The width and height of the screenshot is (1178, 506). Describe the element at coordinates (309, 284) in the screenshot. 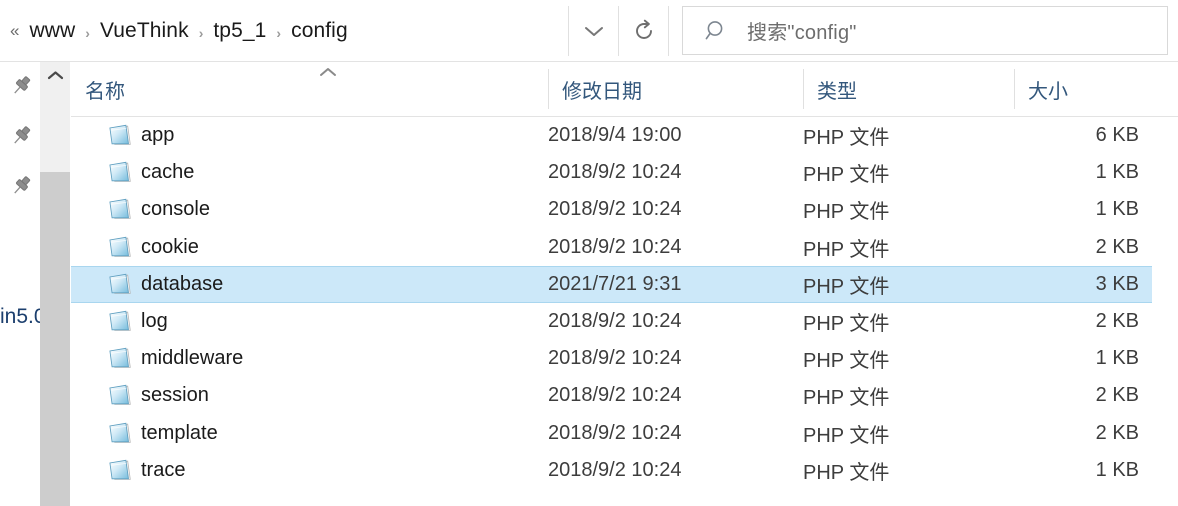

I see `file-name-cell: database` at that location.